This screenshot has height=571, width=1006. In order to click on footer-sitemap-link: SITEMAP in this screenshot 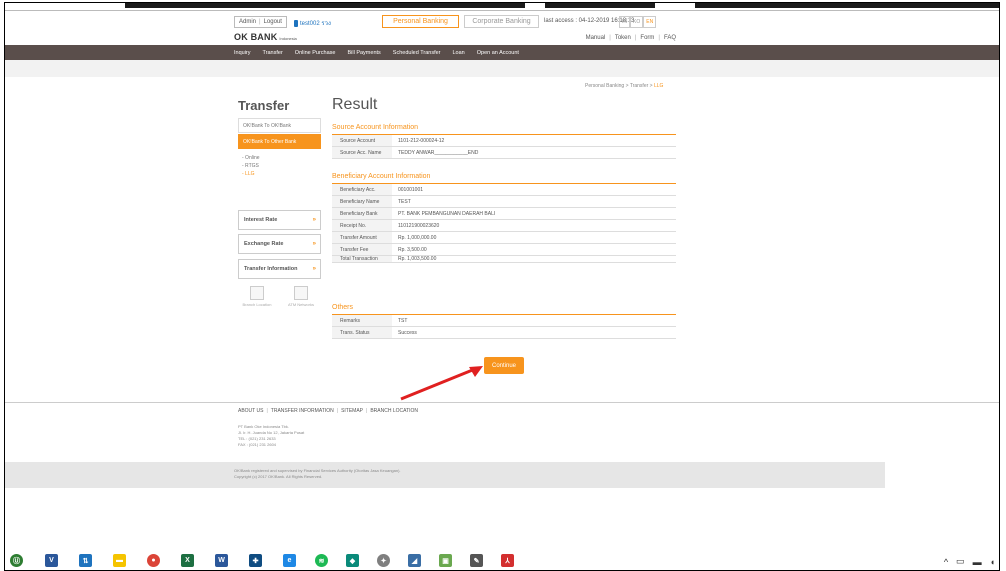, I will do `click(352, 411)`.